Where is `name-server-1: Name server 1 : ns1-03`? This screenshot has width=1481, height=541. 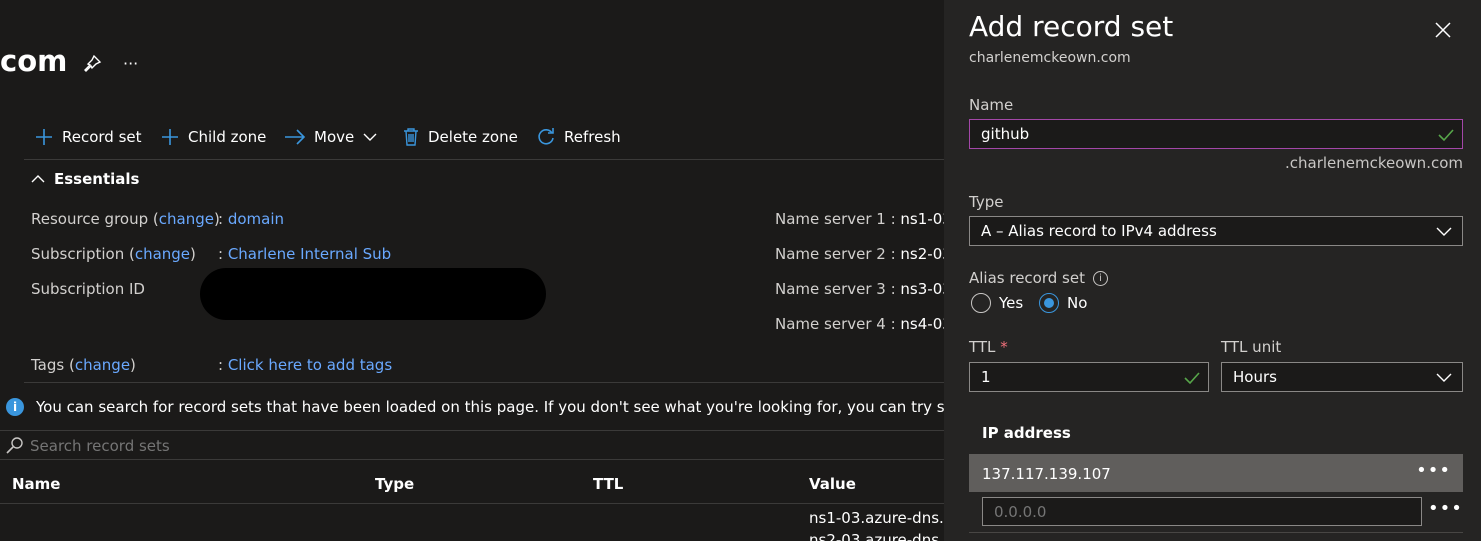 name-server-1: Name server 1 : ns1-03 is located at coordinates (860, 219).